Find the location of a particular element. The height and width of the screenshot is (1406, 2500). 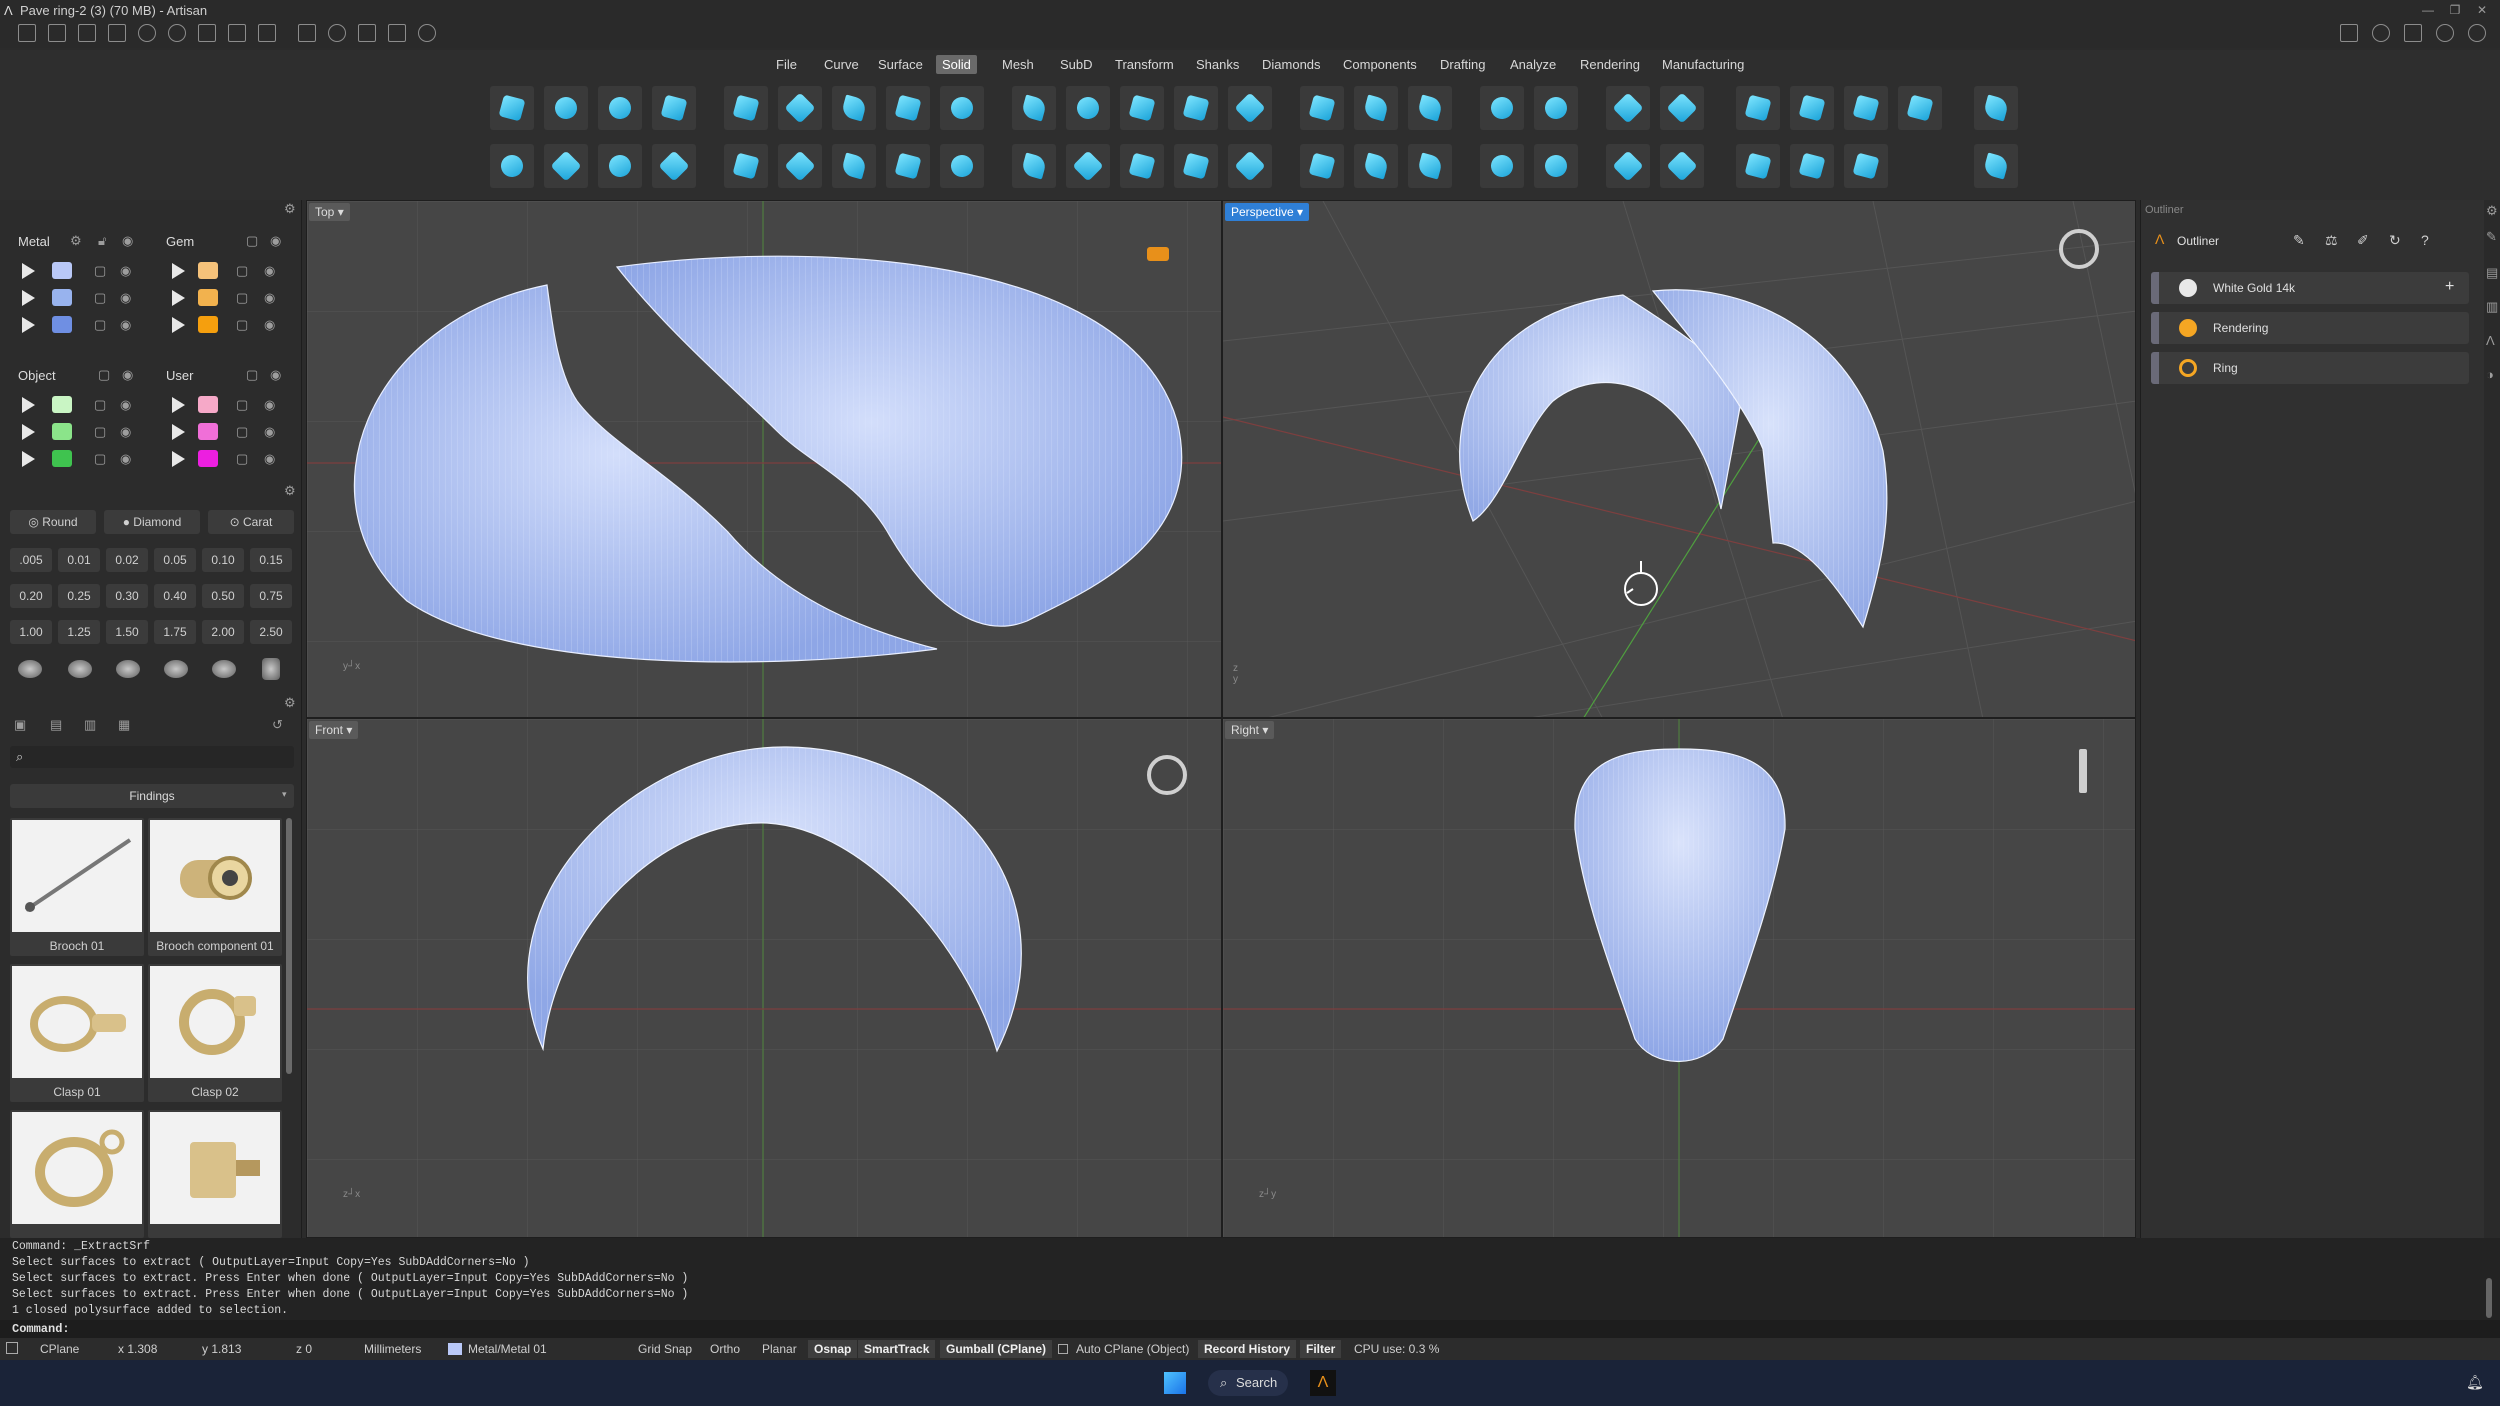

save-as-icon is located at coordinates (237, 33).